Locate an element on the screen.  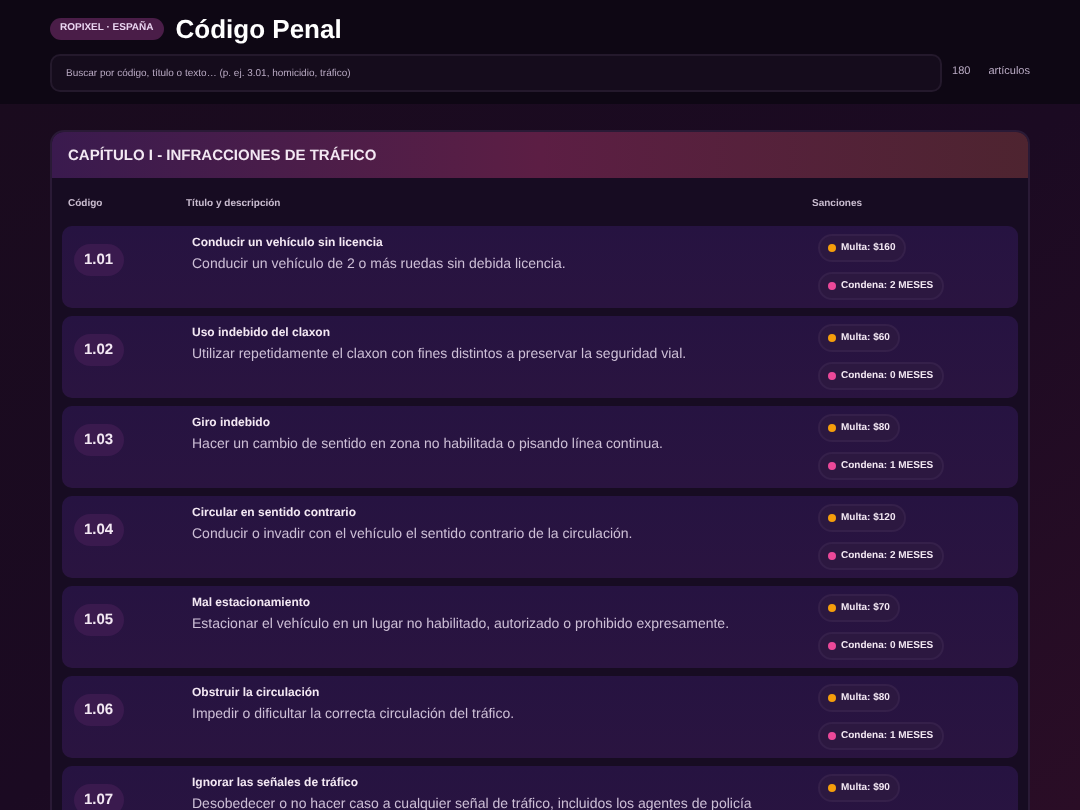
page-title: Código Penal is located at coordinates (258, 29).